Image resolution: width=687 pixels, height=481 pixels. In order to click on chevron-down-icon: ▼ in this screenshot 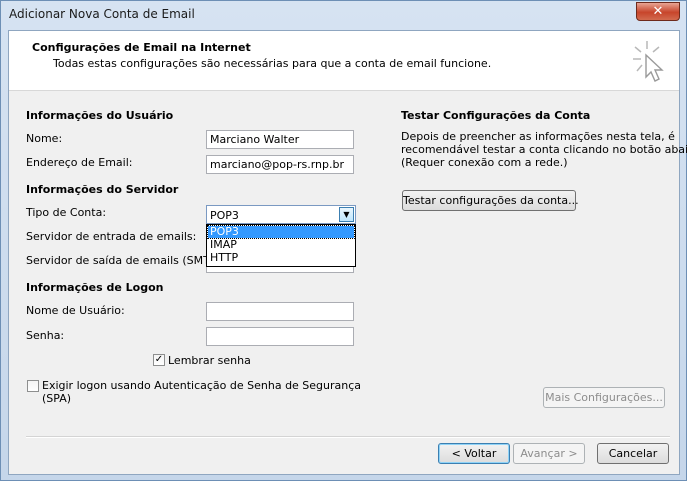, I will do `click(346, 214)`.